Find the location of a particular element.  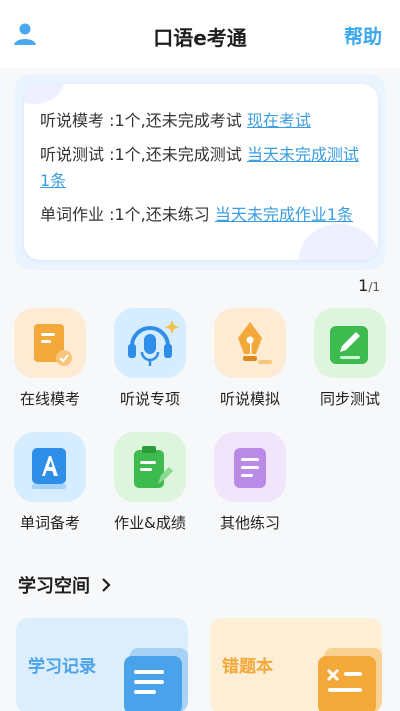

tile-listening-speaking: 听说专项 is located at coordinates (150, 358).